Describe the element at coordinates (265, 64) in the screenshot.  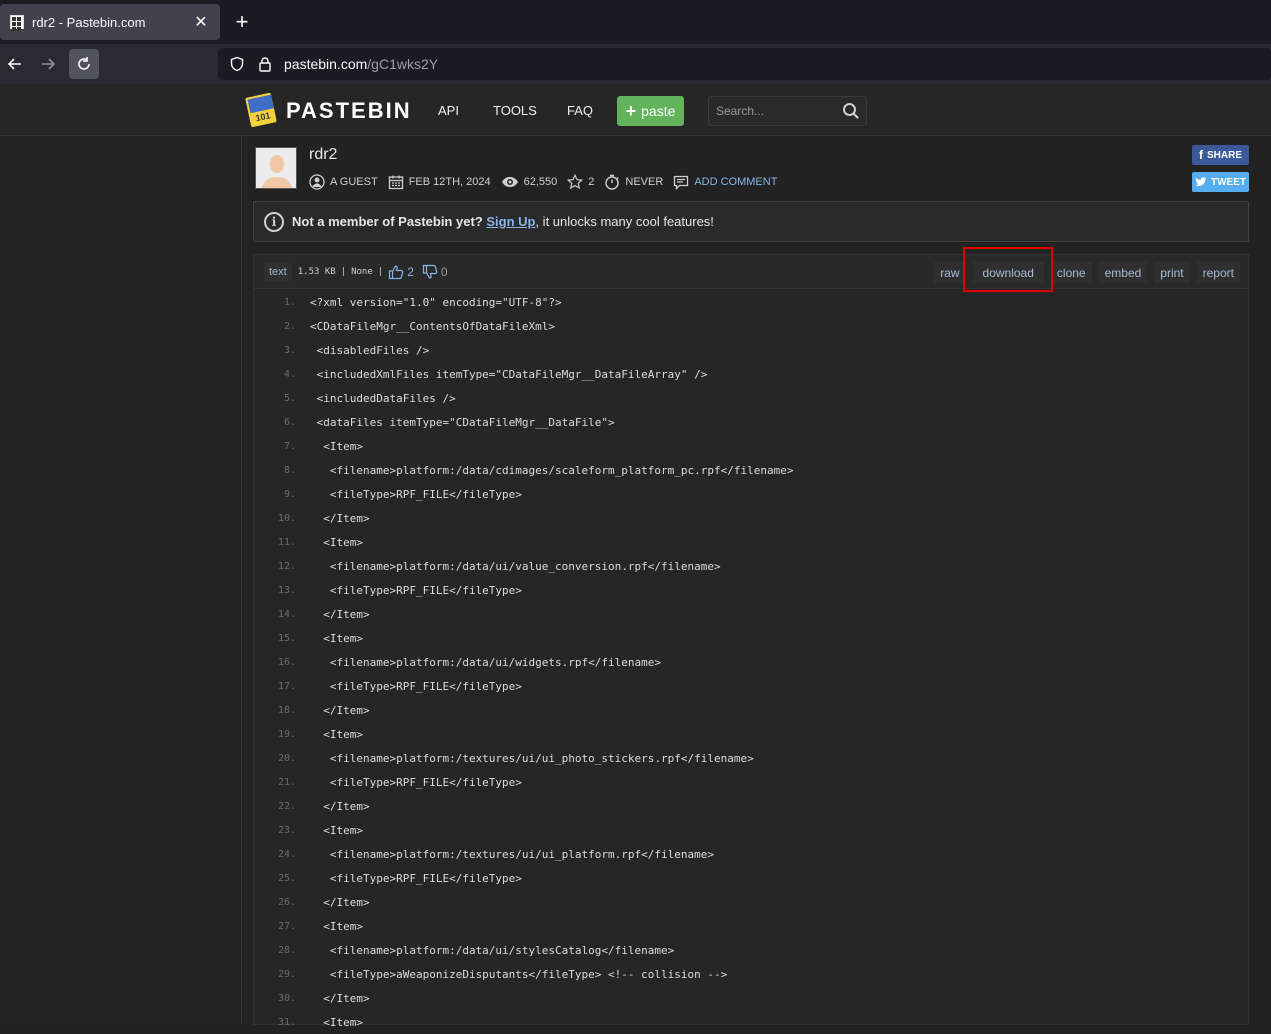
I see `lock-icon` at that location.